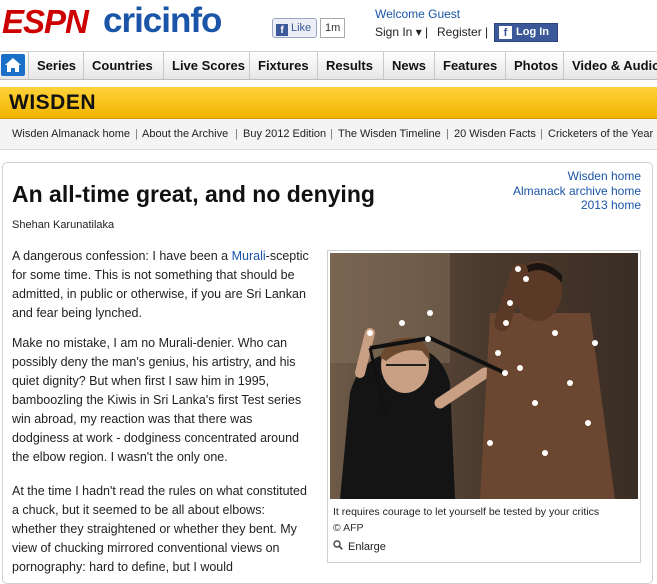  Describe the element at coordinates (389, 134) in the screenshot. I see `subnav-wisden-timeline: The Wisden Timeline` at that location.